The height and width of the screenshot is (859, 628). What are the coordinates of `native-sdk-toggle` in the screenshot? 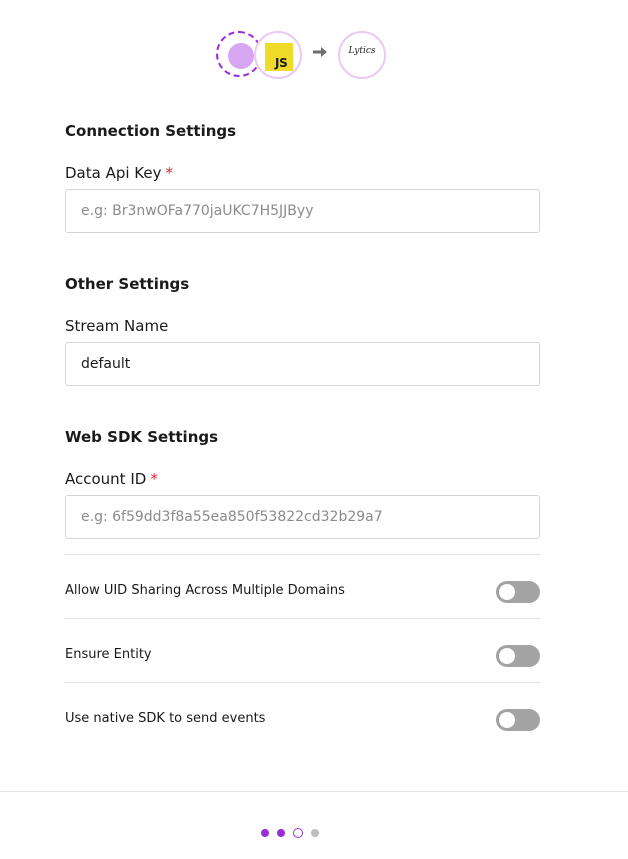 It's located at (518, 720).